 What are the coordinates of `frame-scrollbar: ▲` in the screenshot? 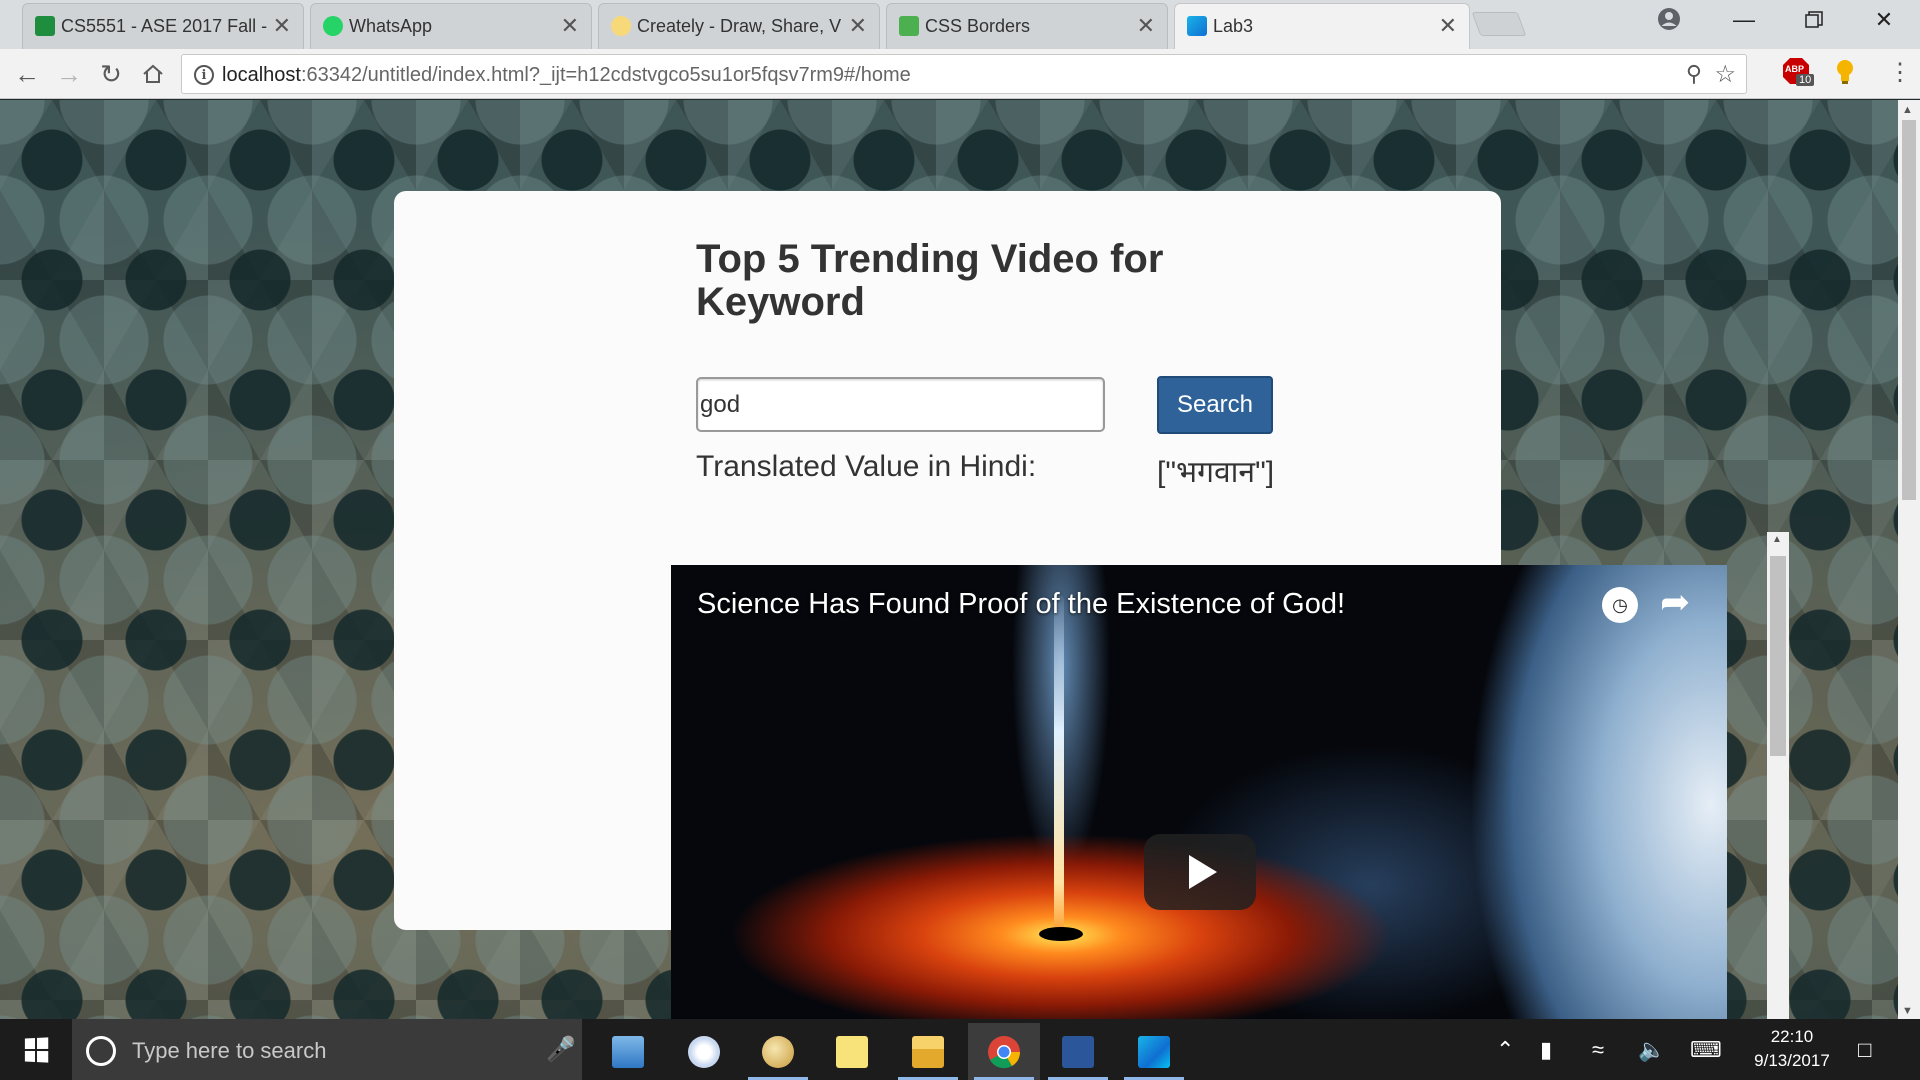 It's located at (1778, 775).